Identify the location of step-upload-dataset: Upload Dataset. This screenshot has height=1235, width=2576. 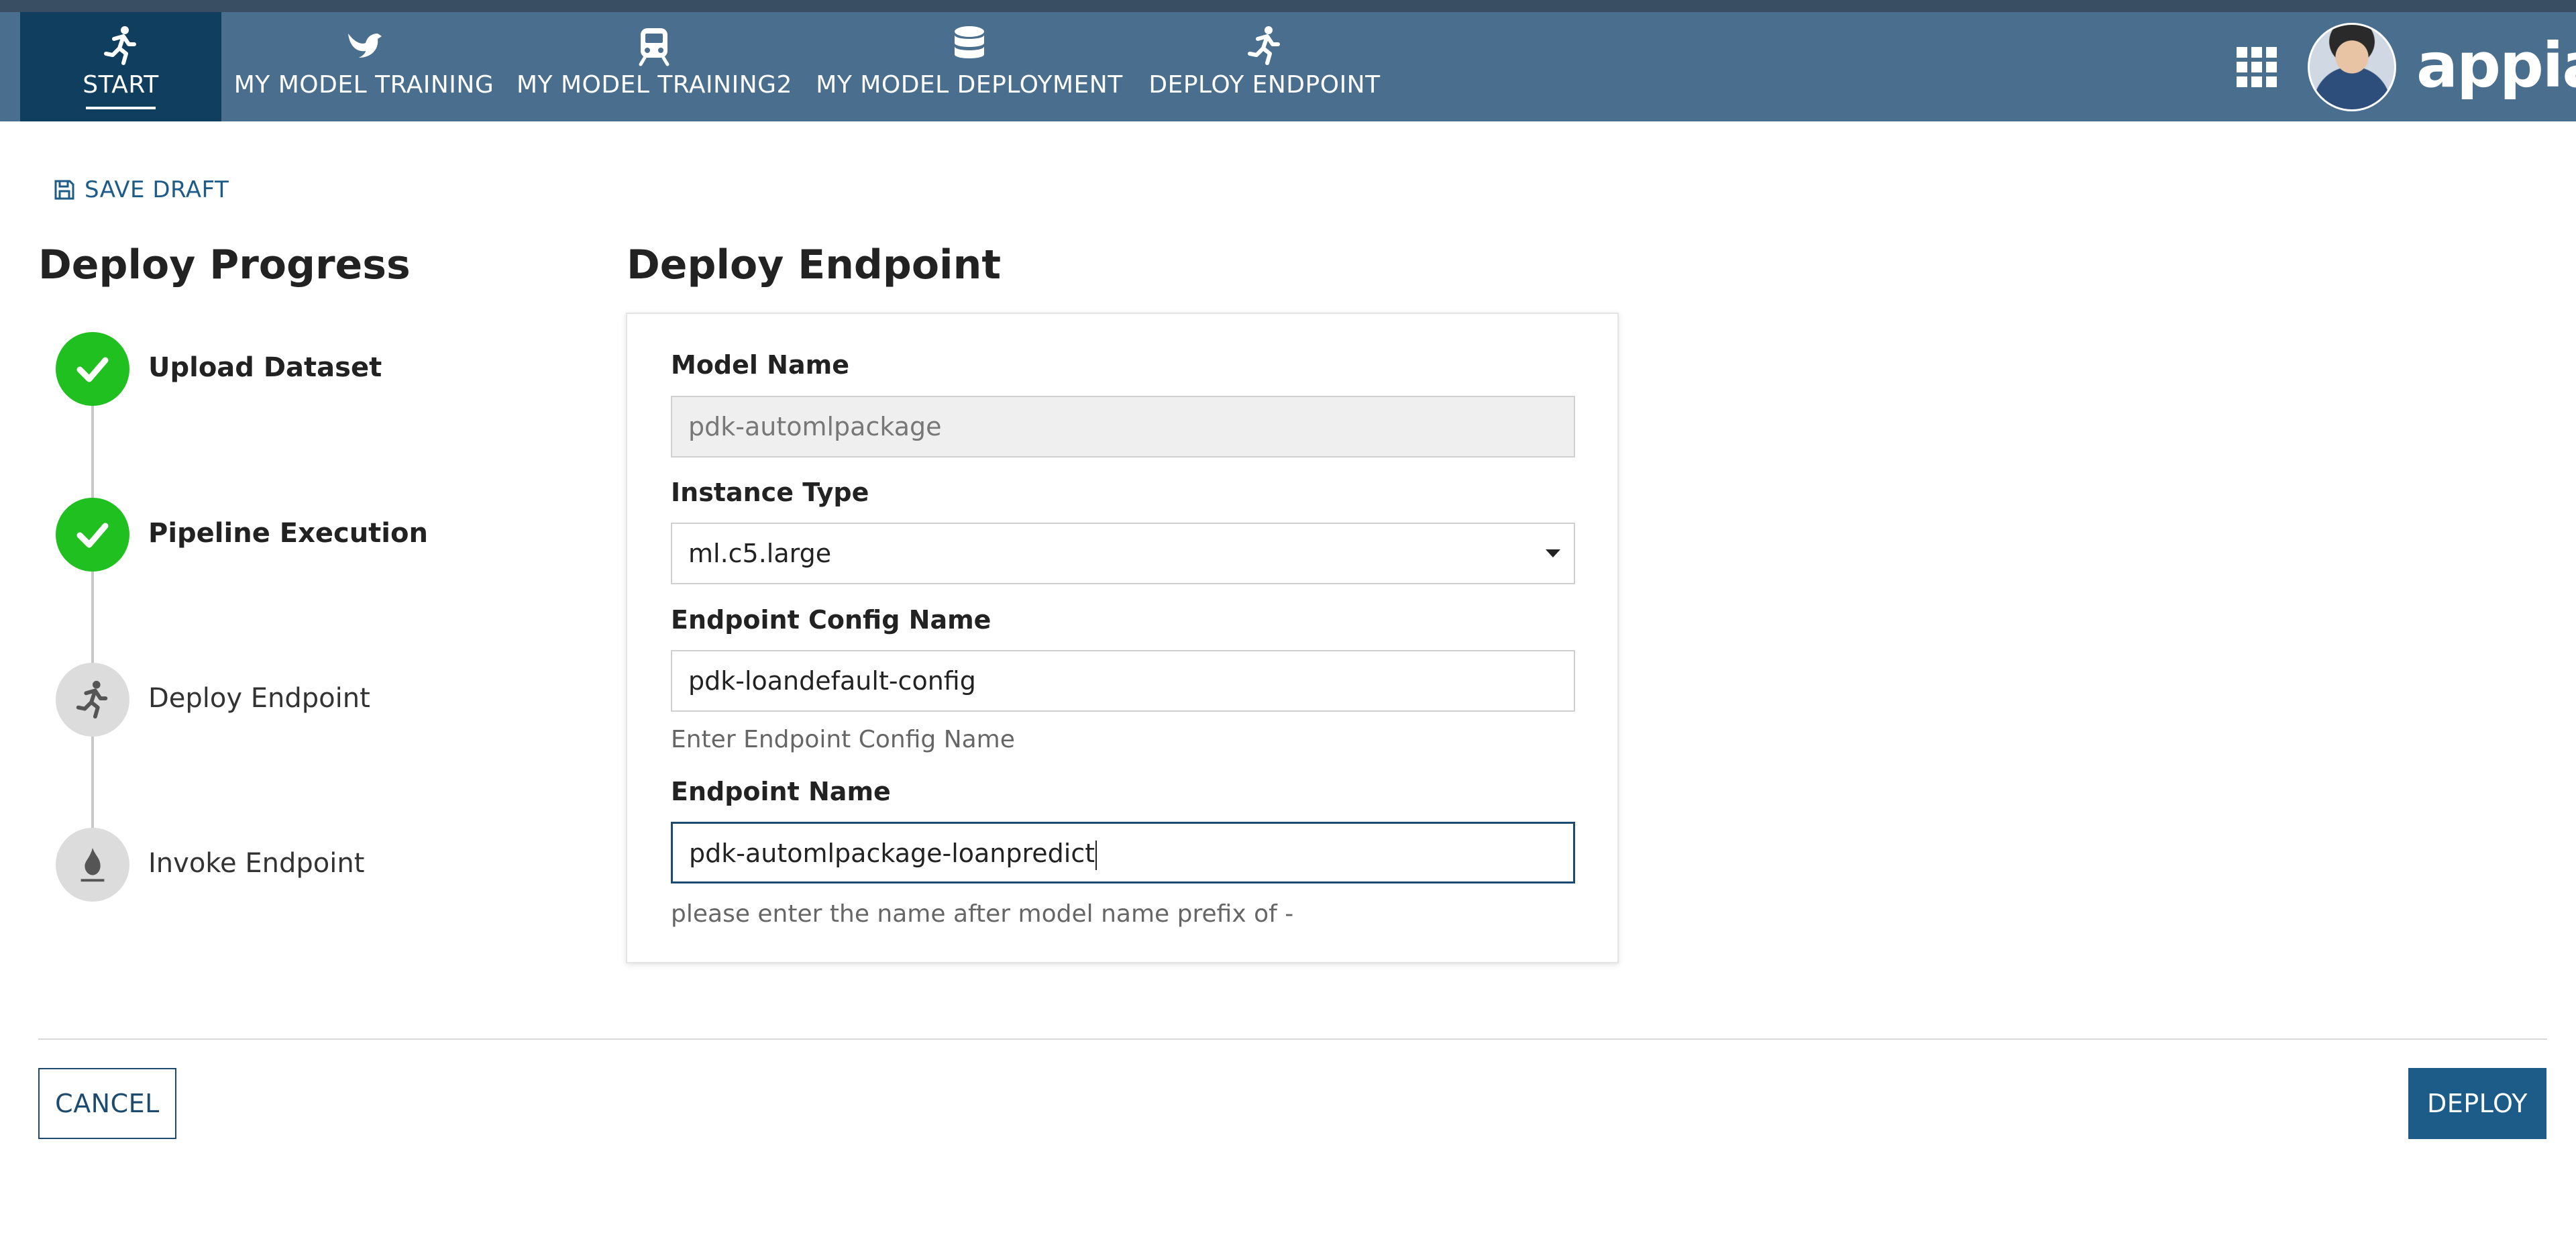
(290, 369).